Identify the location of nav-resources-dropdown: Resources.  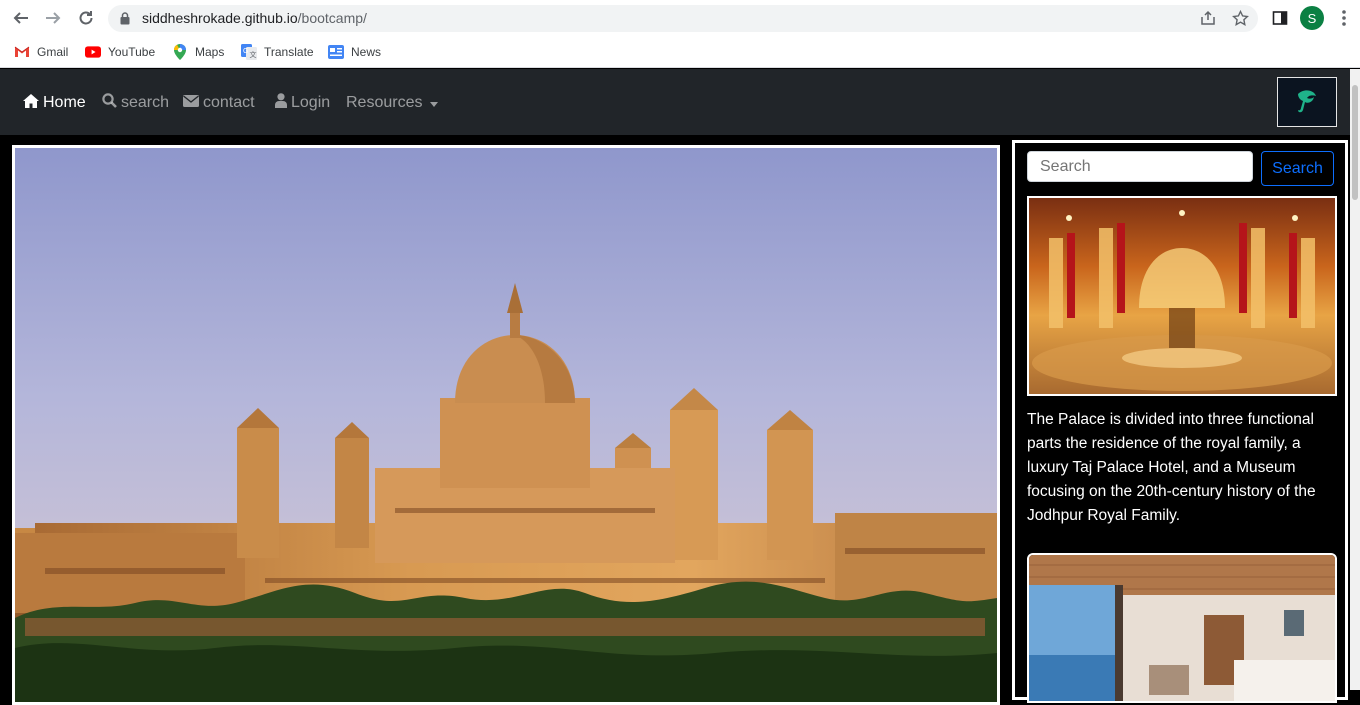
(392, 103).